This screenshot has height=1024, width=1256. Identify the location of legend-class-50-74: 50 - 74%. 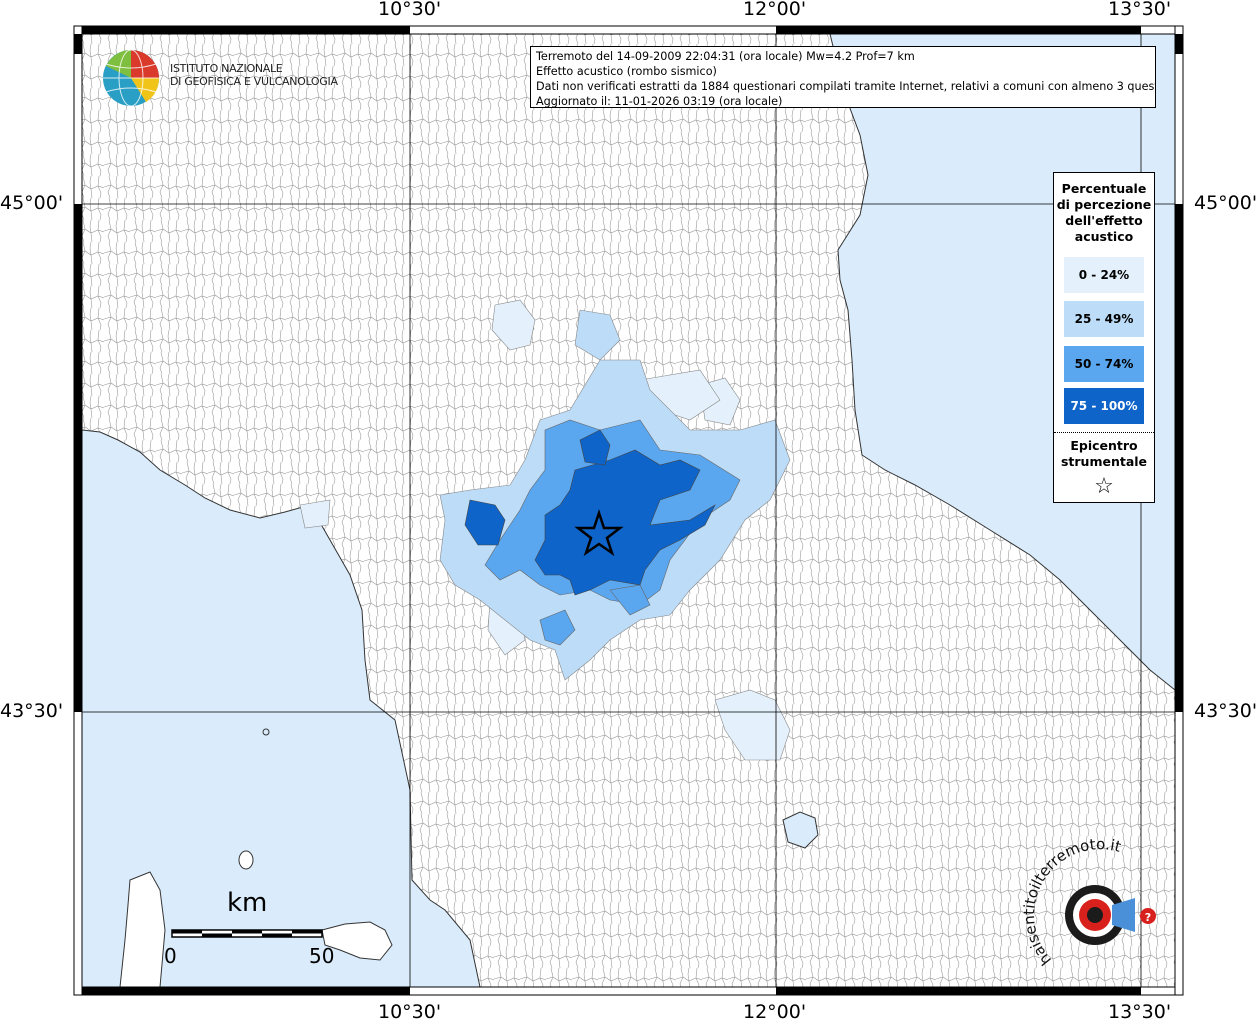
(1104, 364).